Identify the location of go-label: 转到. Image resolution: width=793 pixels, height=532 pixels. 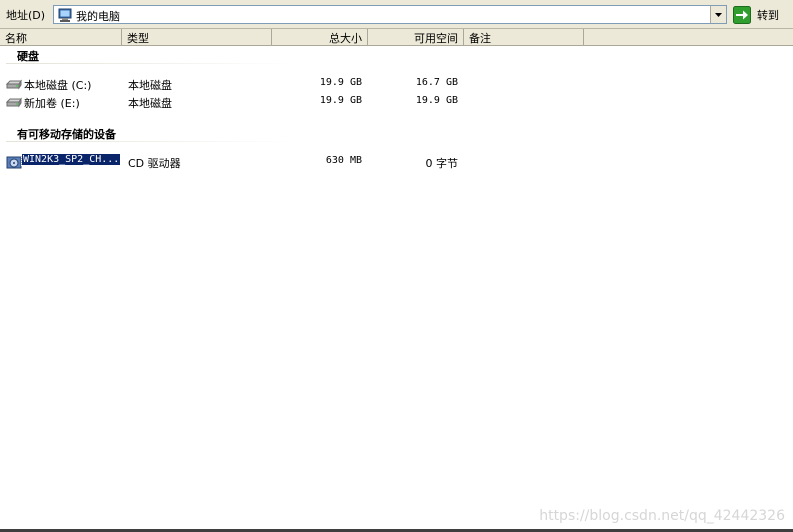
(768, 15).